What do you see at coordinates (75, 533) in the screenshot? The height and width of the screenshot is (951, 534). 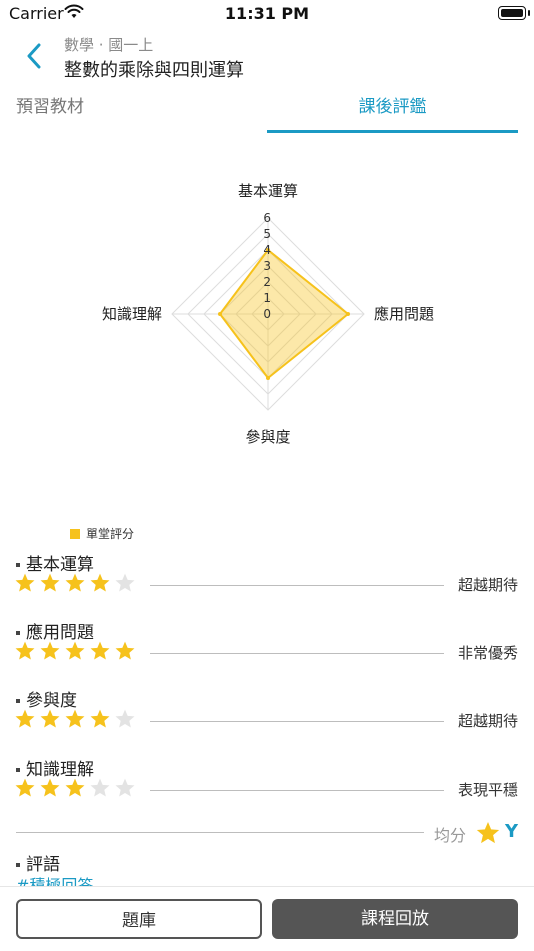 I see `legend-swatch` at bounding box center [75, 533].